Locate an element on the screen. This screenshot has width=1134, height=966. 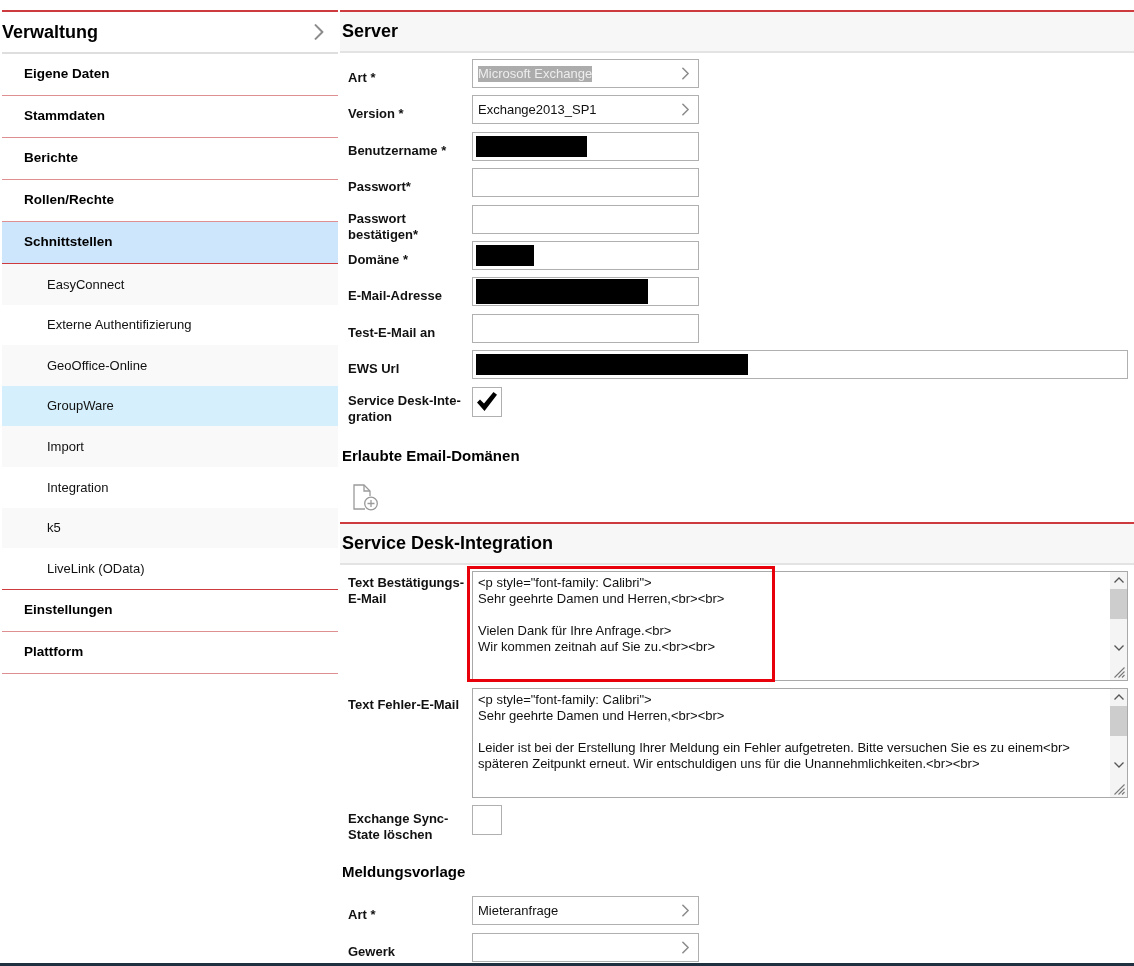
select-field: Mieteranfrage is located at coordinates (585, 911).